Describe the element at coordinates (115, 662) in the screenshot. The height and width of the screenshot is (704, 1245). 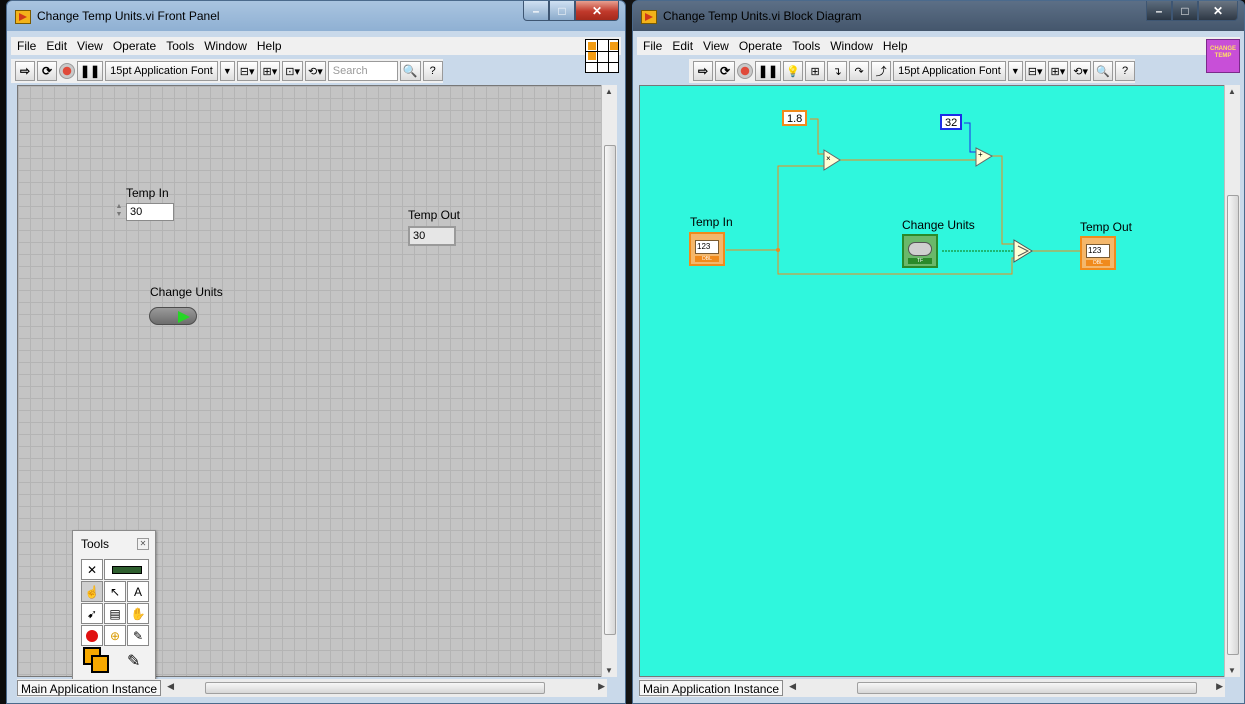
I see `color-swatch: ✎` at that location.